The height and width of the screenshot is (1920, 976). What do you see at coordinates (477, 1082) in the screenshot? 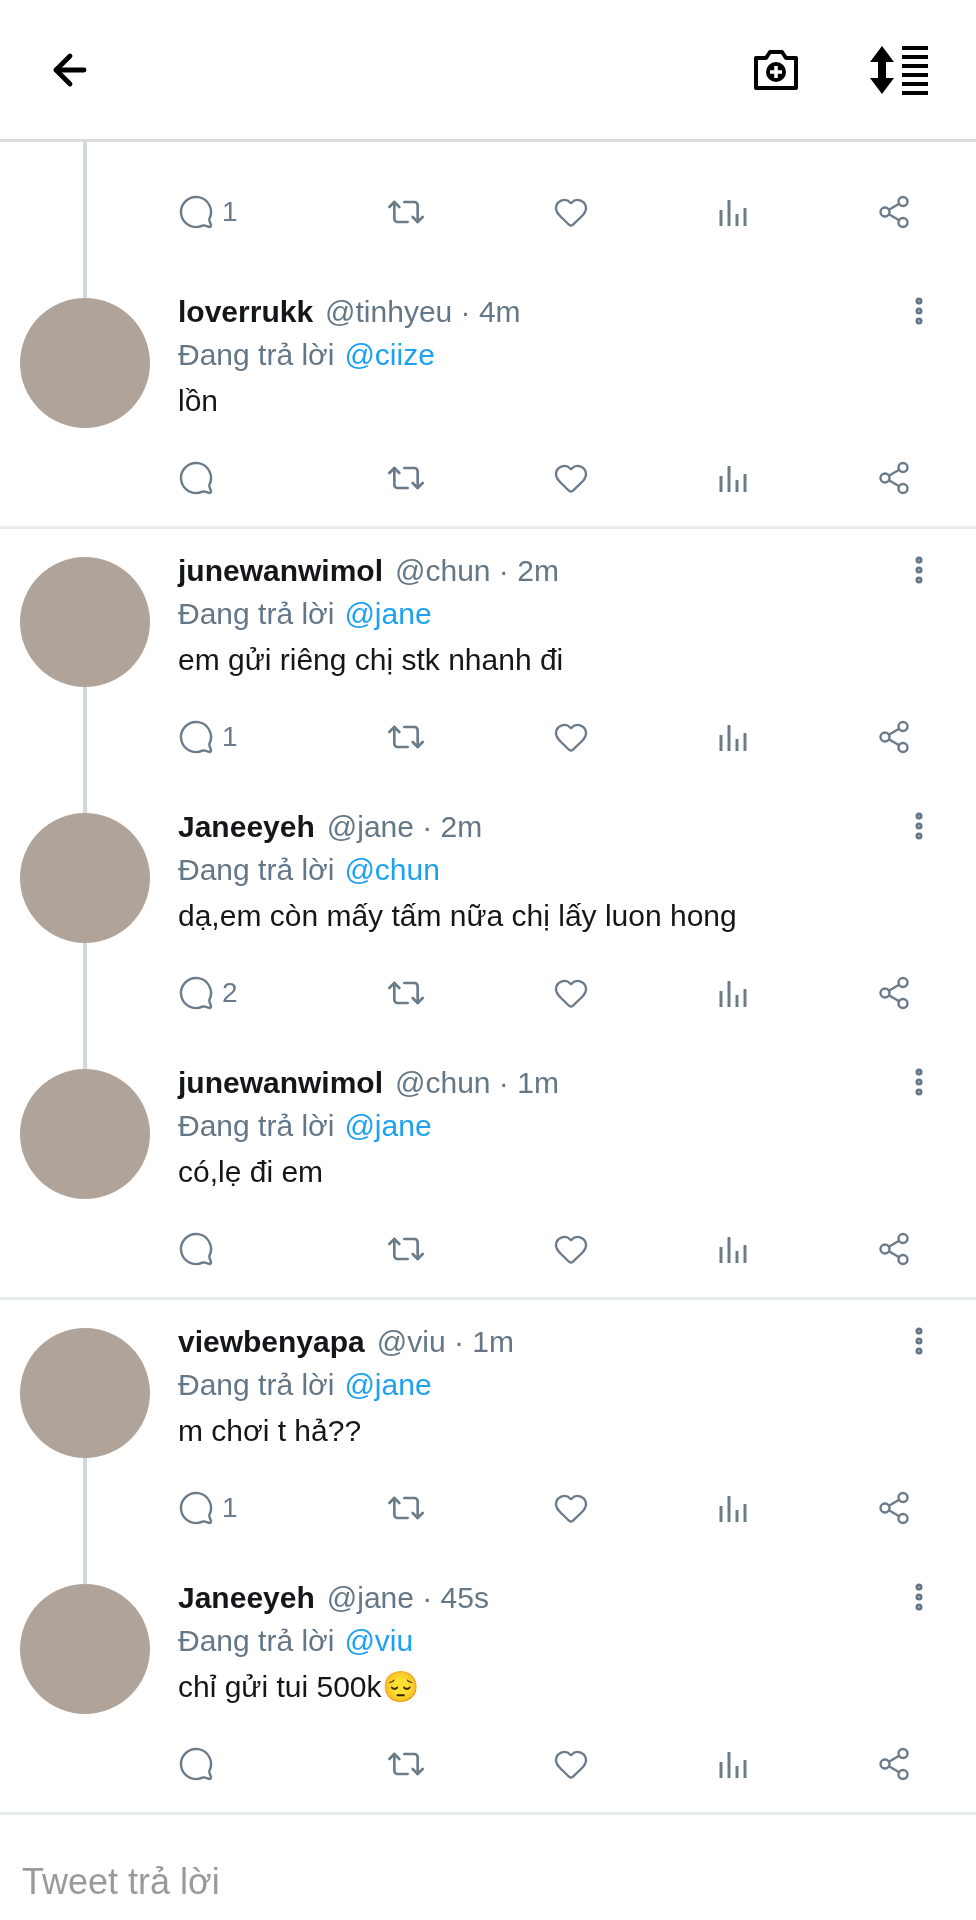
I see `user-handle: @chun · 1m` at bounding box center [477, 1082].